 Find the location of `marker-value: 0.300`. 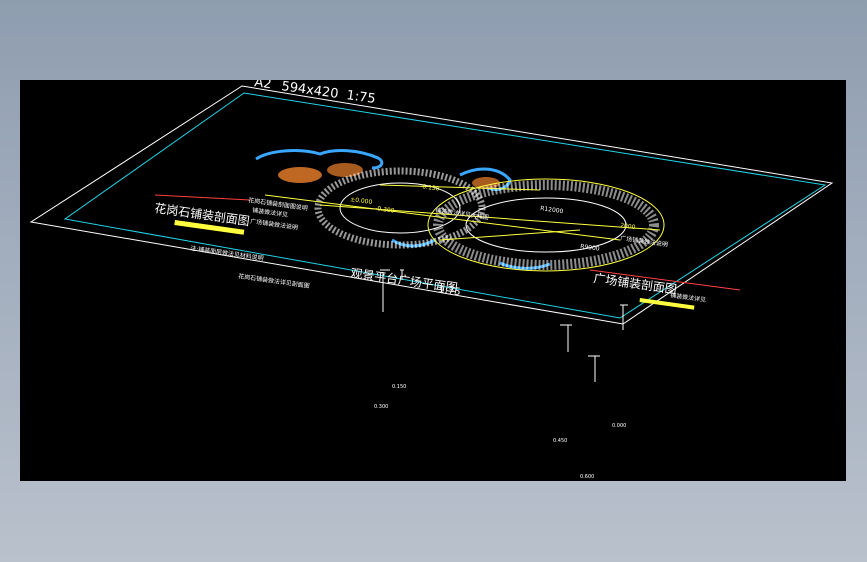

marker-value: 0.300 is located at coordinates (381, 407).